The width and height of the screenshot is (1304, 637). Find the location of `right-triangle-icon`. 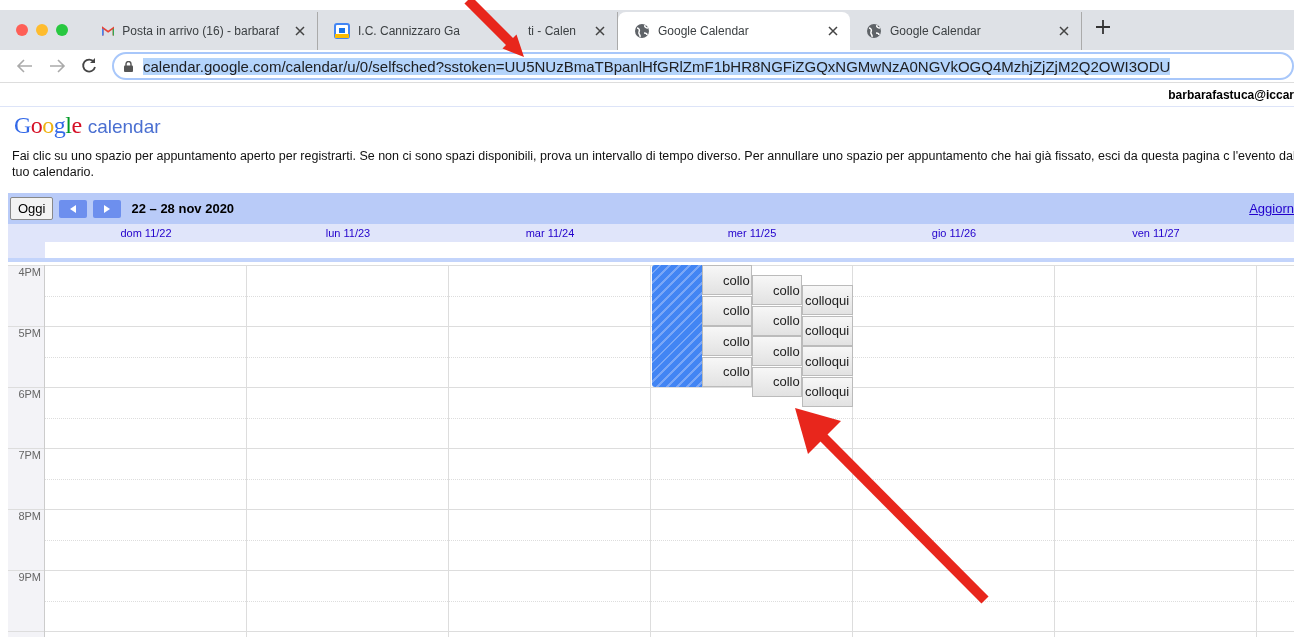

right-triangle-icon is located at coordinates (107, 208).